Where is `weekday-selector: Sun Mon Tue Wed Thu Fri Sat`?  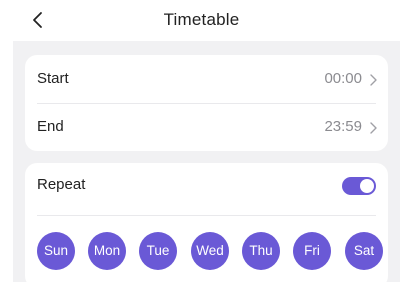 weekday-selector: Sun Mon Tue Wed Thu Fri Sat is located at coordinates (212, 253).